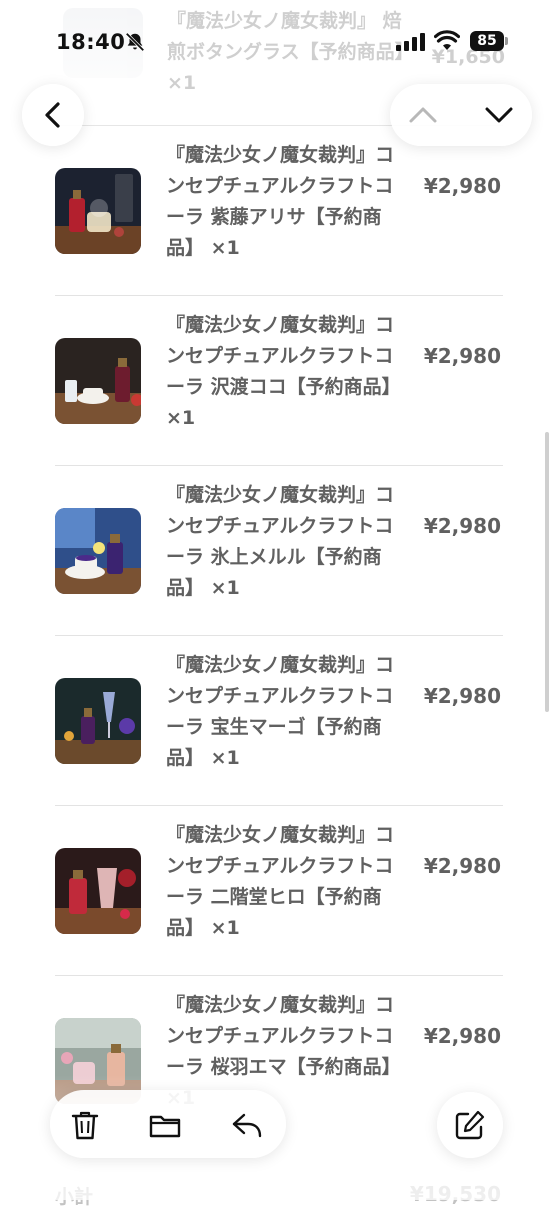  I want to click on bell-muted-icon, so click(135, 42).